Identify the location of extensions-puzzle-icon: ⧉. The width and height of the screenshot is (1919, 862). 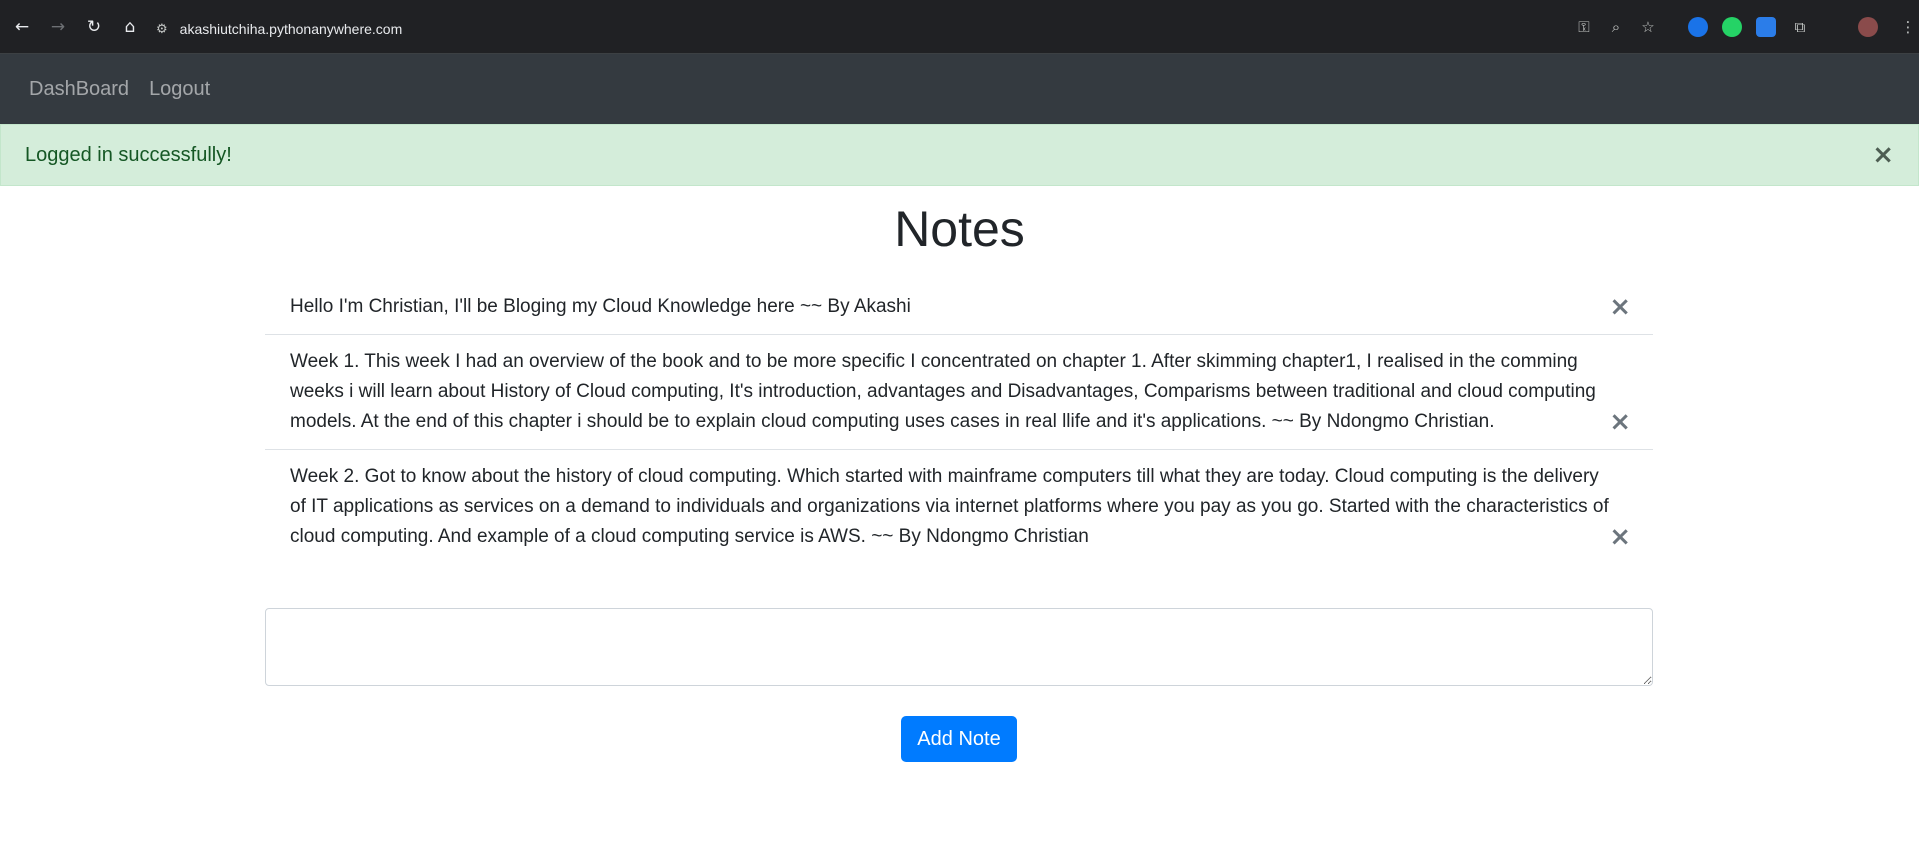
(1800, 27).